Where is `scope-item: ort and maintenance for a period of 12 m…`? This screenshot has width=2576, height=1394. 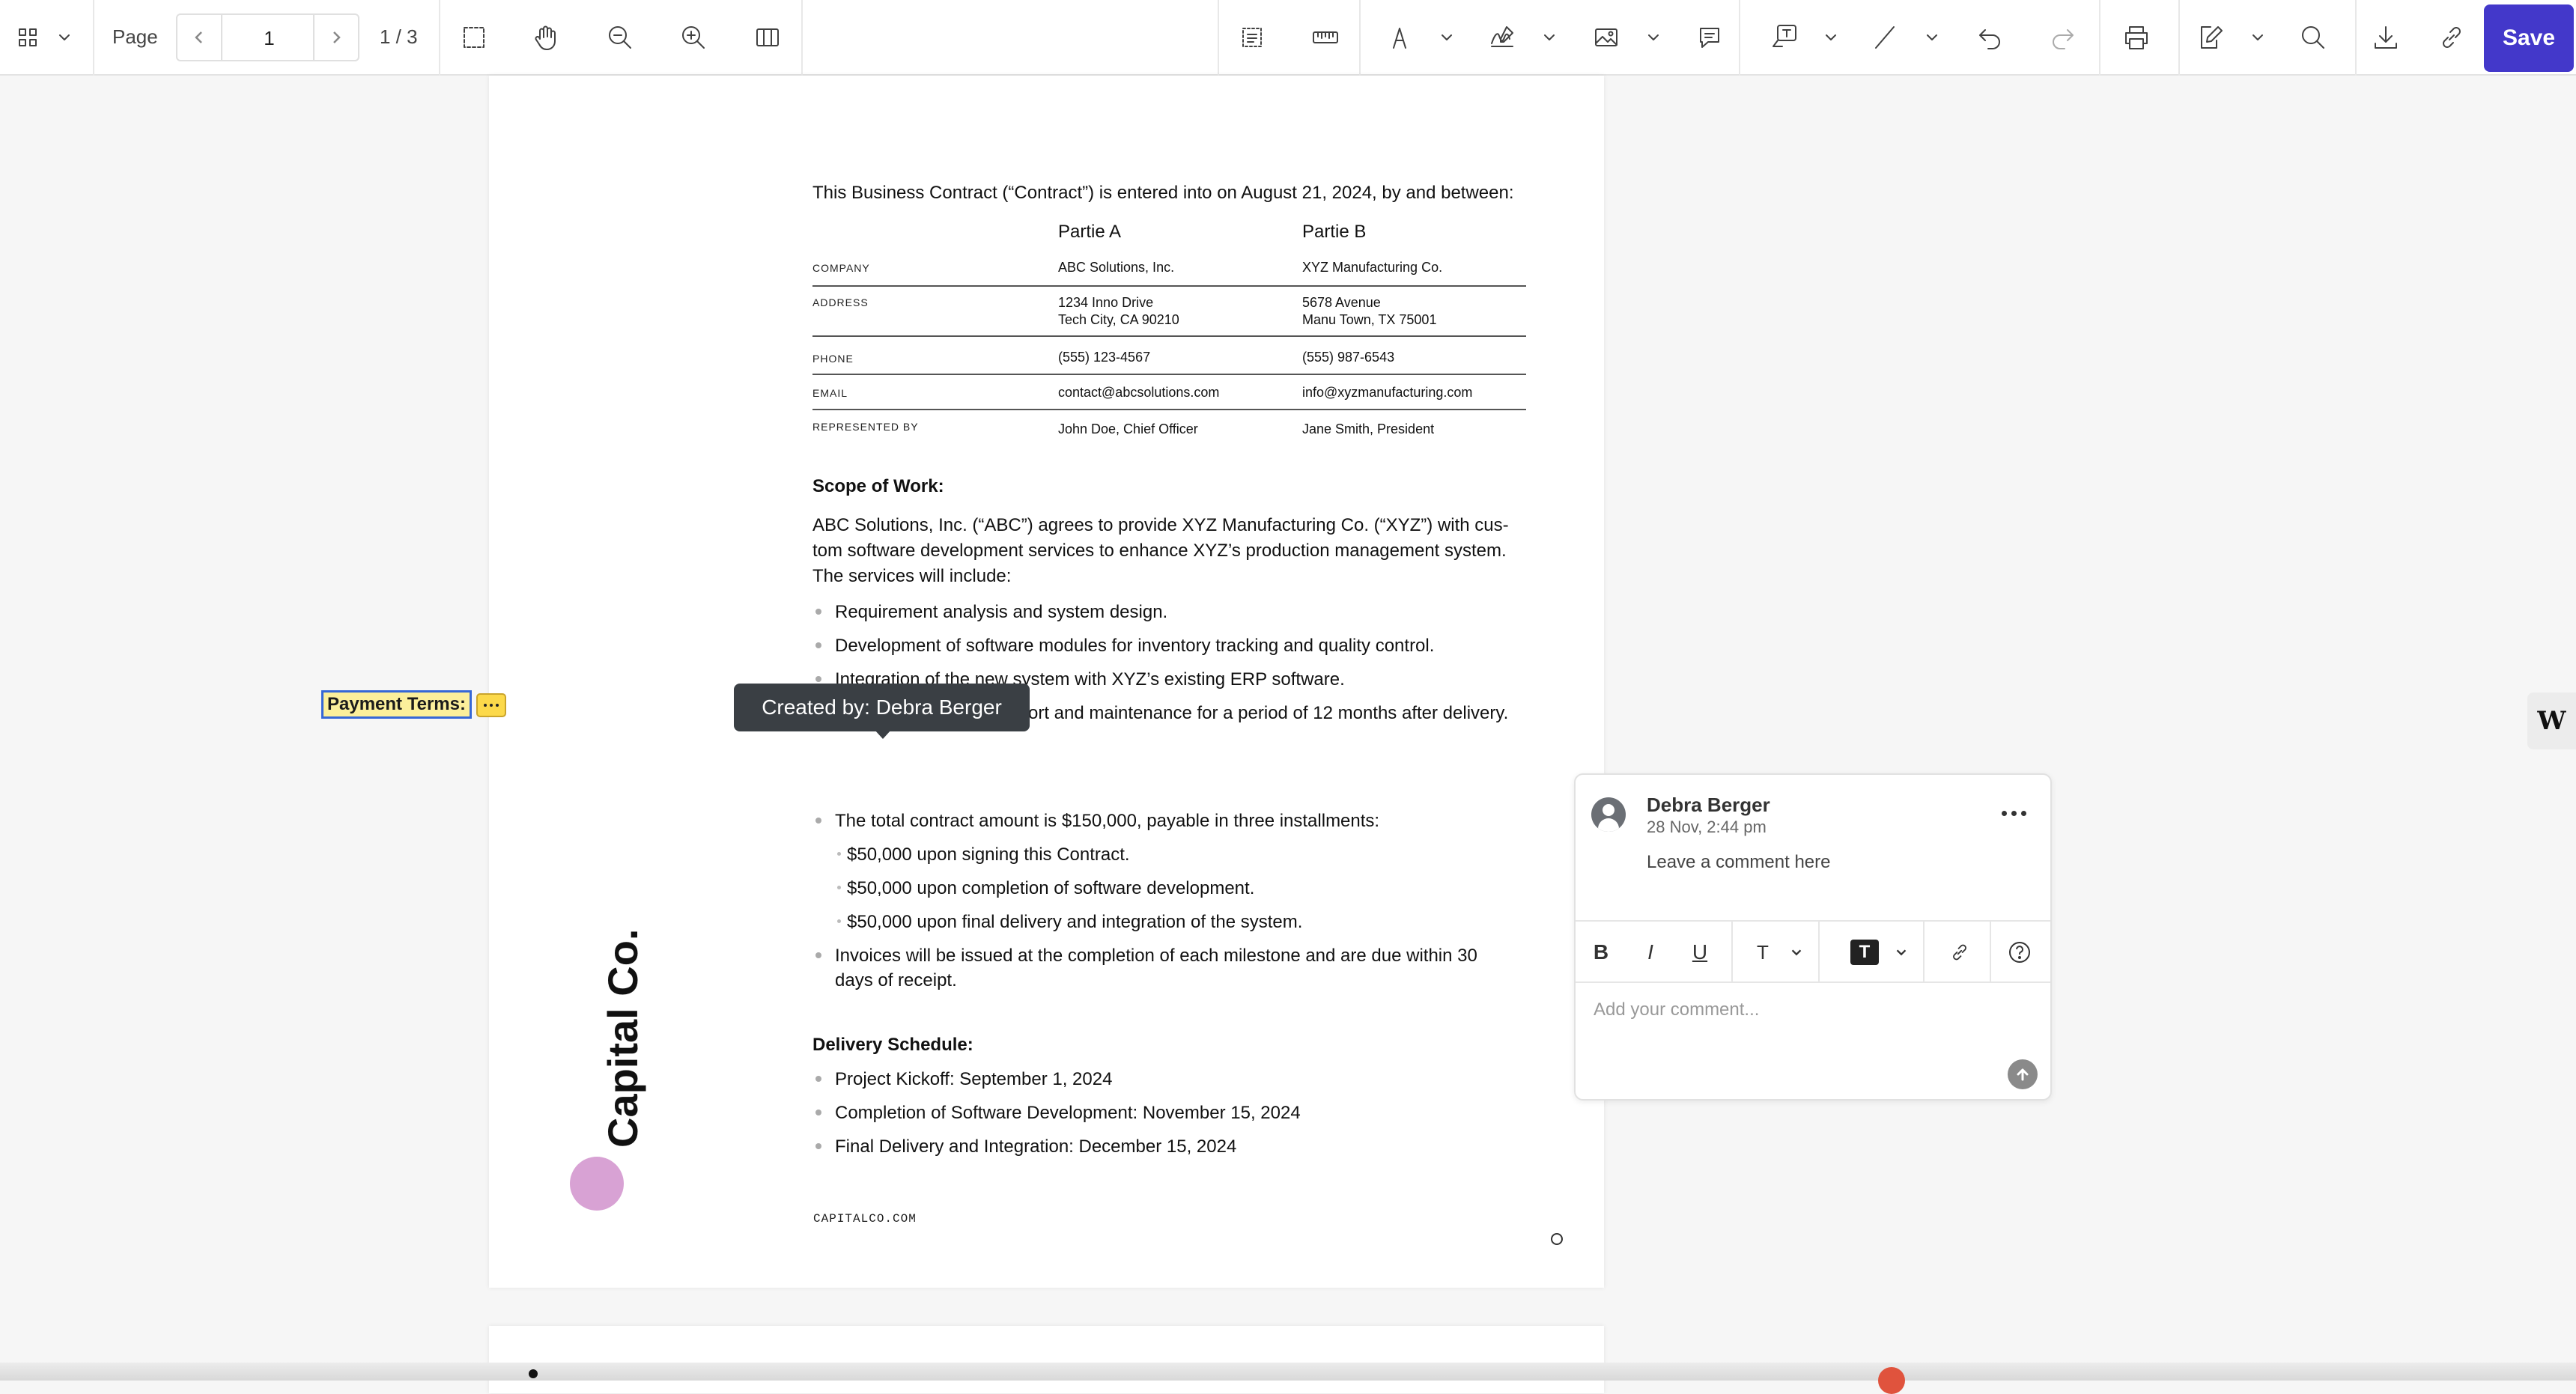
scope-item: ort and maintenance for a period of 12 m… is located at coordinates (1268, 713).